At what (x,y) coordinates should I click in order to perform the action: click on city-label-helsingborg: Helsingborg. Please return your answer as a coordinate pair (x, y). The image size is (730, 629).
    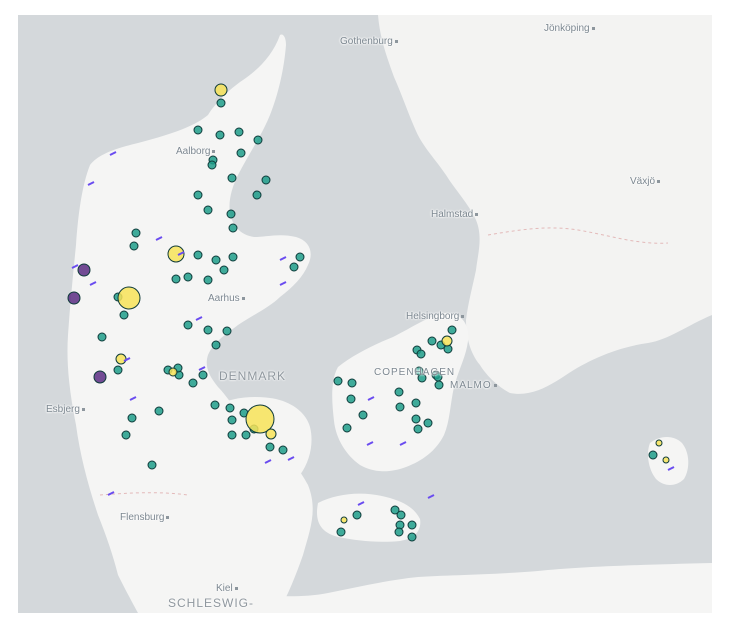
    Looking at the image, I should click on (435, 316).